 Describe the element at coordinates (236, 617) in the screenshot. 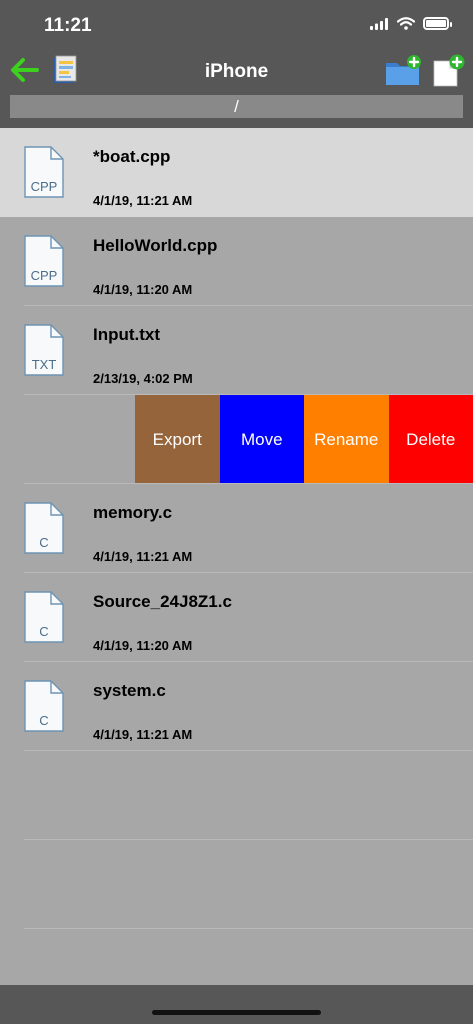

I see `file-row-source: C Source_24J8Z1.c 4/1/19, 11:20 AM` at that location.